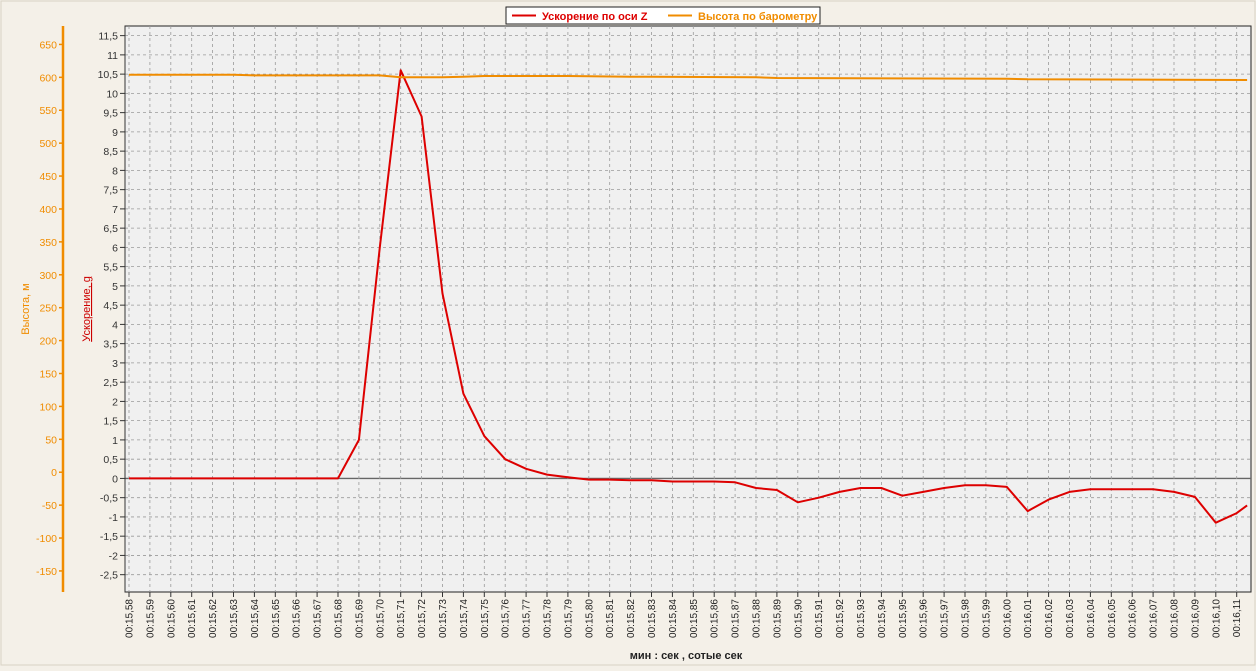 This screenshot has height=671, width=1256. I want to click on x-axis-tick-label: 00:16,00, so click(1007, 618).